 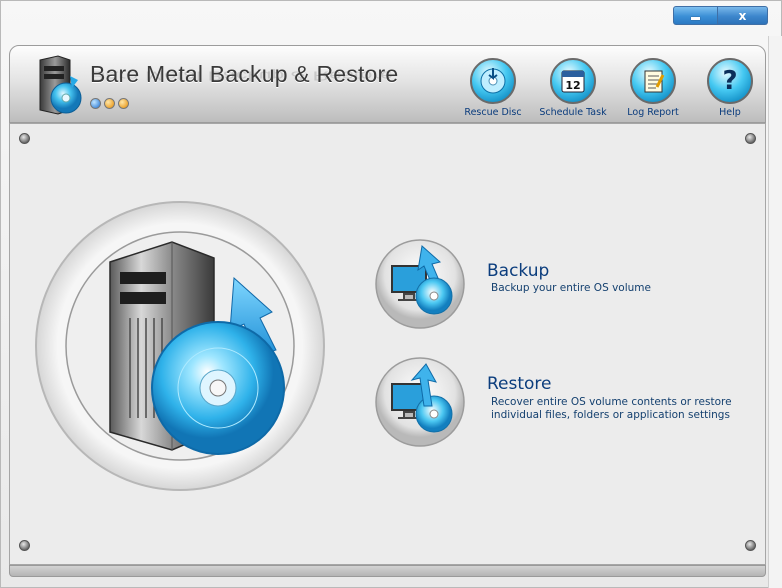 What do you see at coordinates (60, 85) in the screenshot?
I see `server-disc-logo-icon` at bounding box center [60, 85].